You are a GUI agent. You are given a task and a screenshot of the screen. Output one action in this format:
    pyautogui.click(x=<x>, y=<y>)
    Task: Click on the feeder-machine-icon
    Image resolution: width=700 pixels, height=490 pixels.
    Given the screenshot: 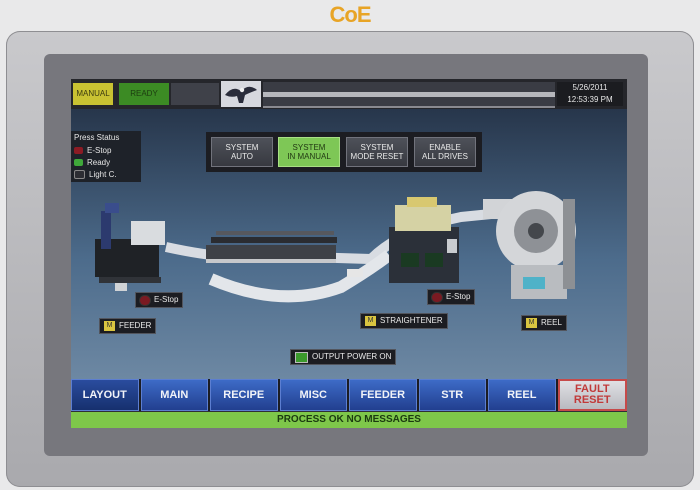 What is the action you would take?
    pyautogui.click(x=130, y=247)
    